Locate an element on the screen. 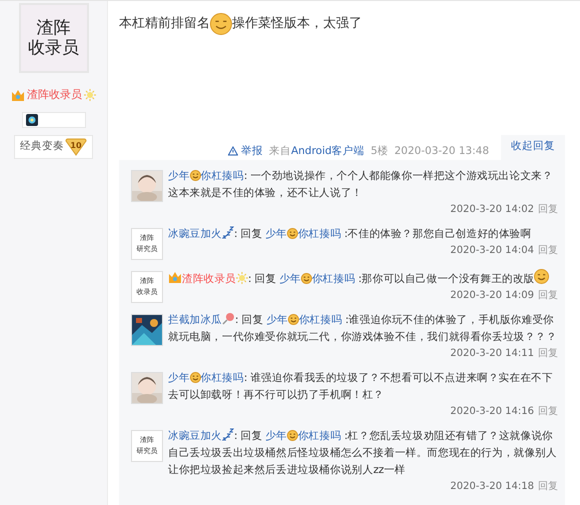 Image resolution: width=580 pixels, height=505 pixels. reply-text: 拦截加冰瓜 : 回复 少年 你杠揍吗 :谁强迫你玩不佳的体验了，手机版你难受你就玩电脑，一代你难受你就玩二代，你游戏体验不佳，我们就得看你丢垃圾？？？ is located at coordinates (363, 328).